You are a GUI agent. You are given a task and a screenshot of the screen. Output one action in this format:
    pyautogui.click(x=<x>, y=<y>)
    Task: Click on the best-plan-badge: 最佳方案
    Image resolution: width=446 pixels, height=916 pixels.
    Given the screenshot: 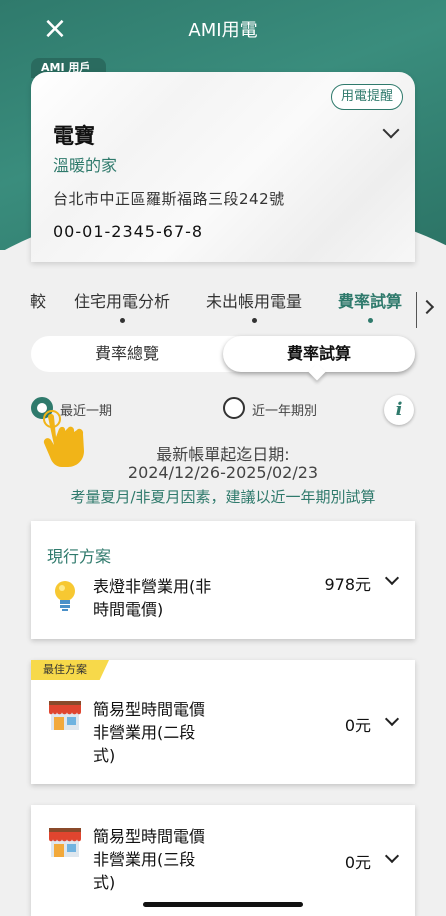 What is the action you would take?
    pyautogui.click(x=70, y=670)
    